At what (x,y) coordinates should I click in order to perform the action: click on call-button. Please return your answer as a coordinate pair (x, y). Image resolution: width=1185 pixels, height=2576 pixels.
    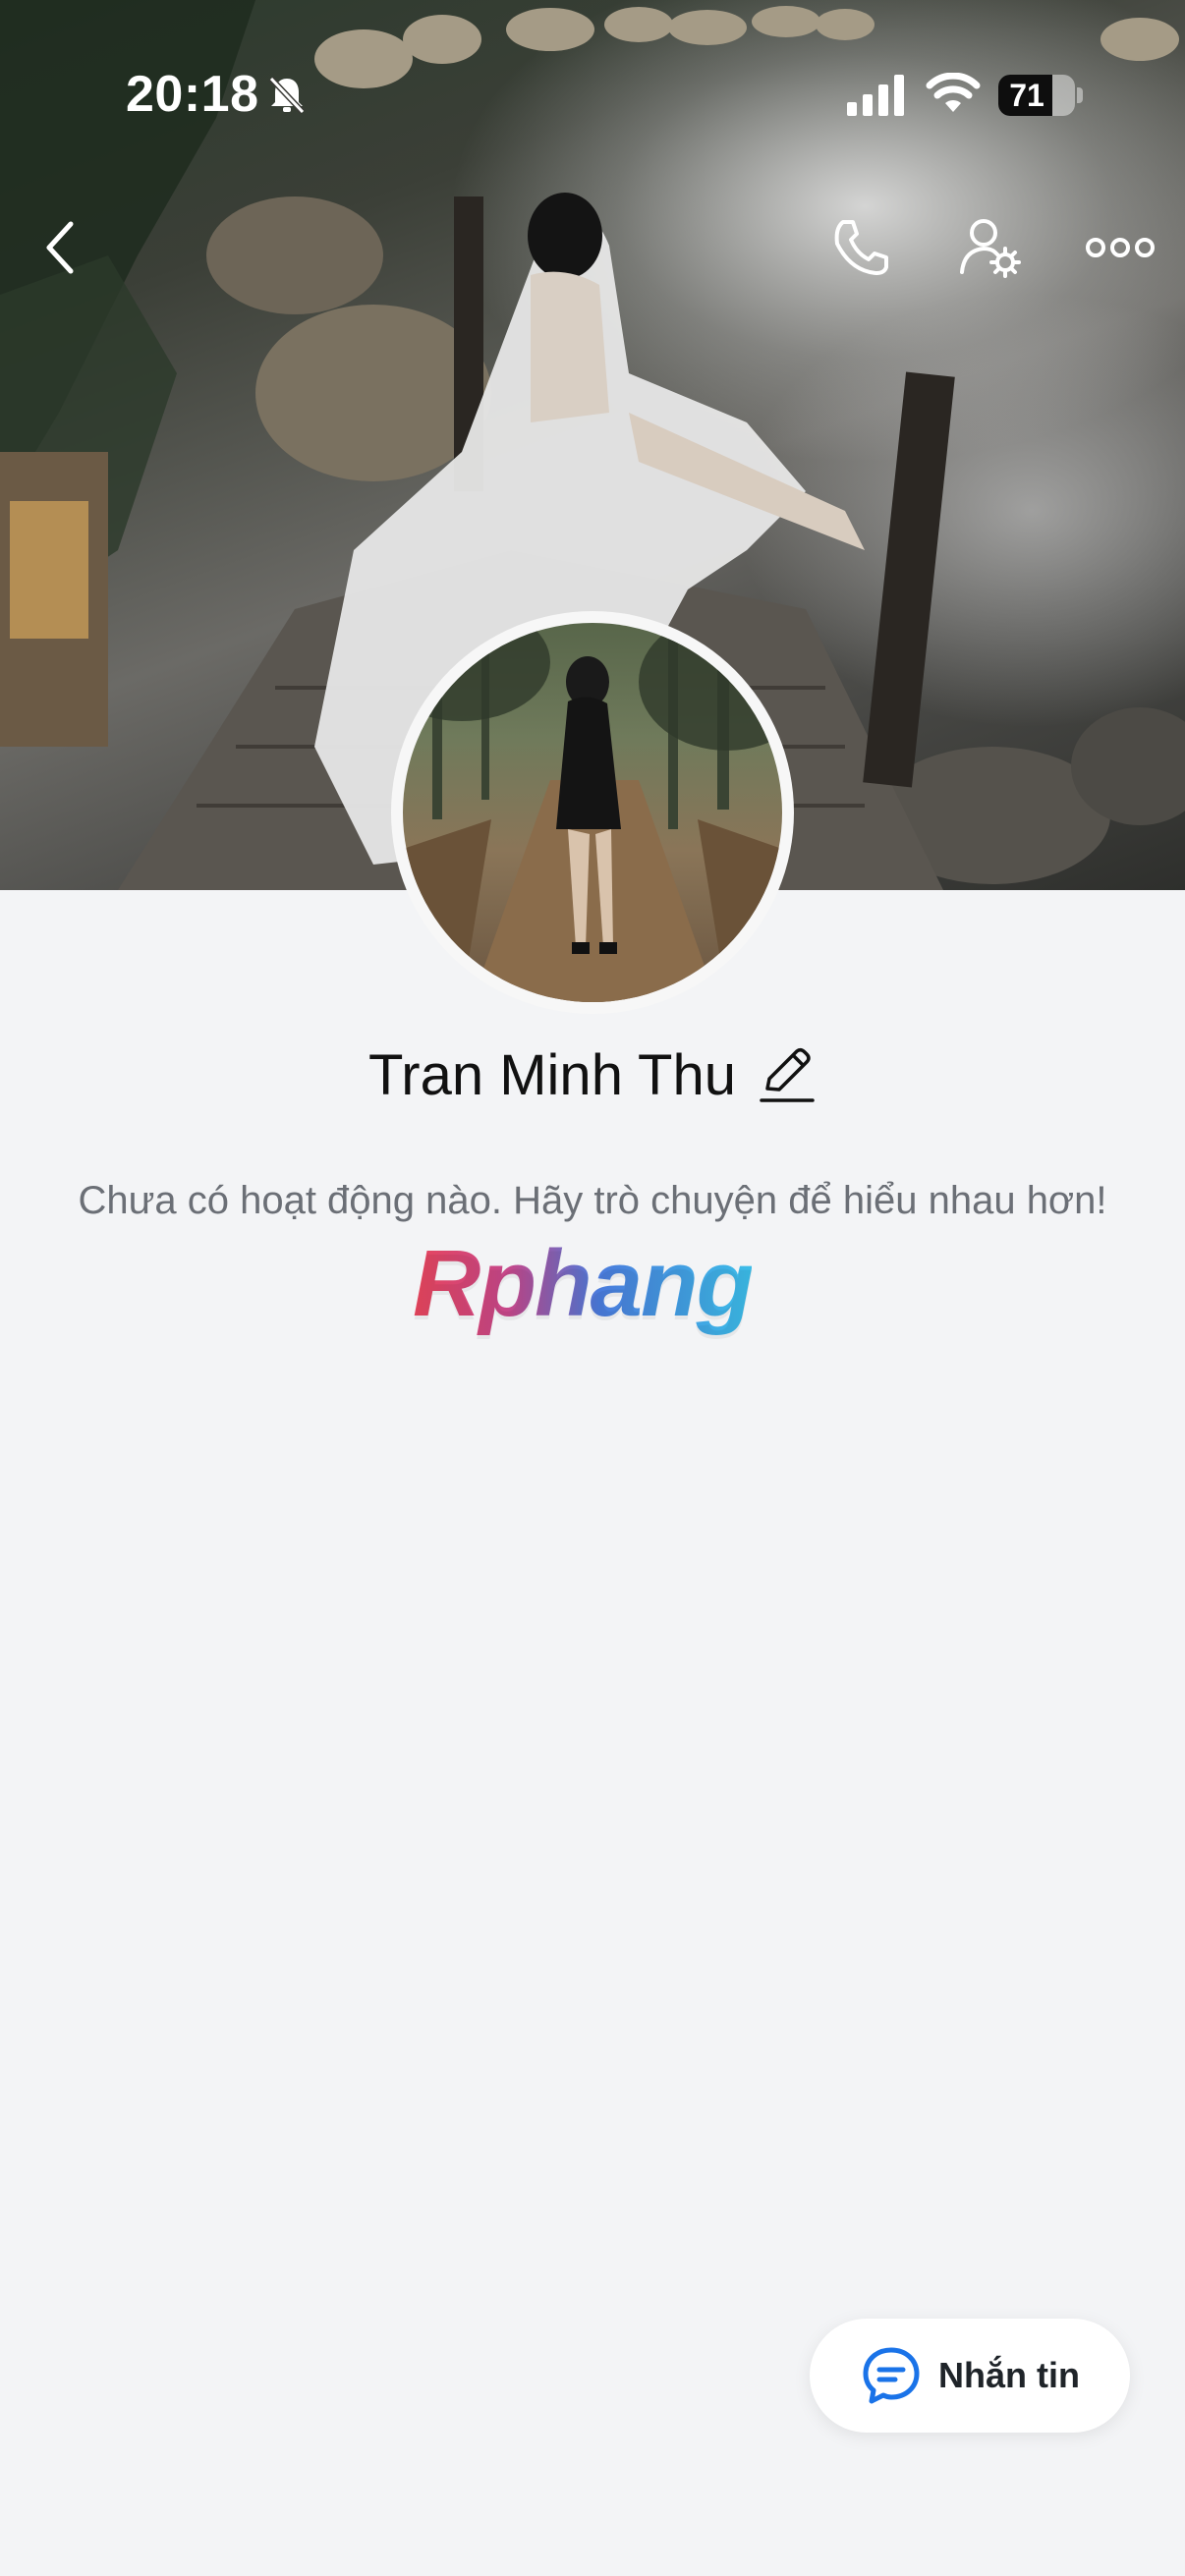
    Looking at the image, I should click on (861, 247).